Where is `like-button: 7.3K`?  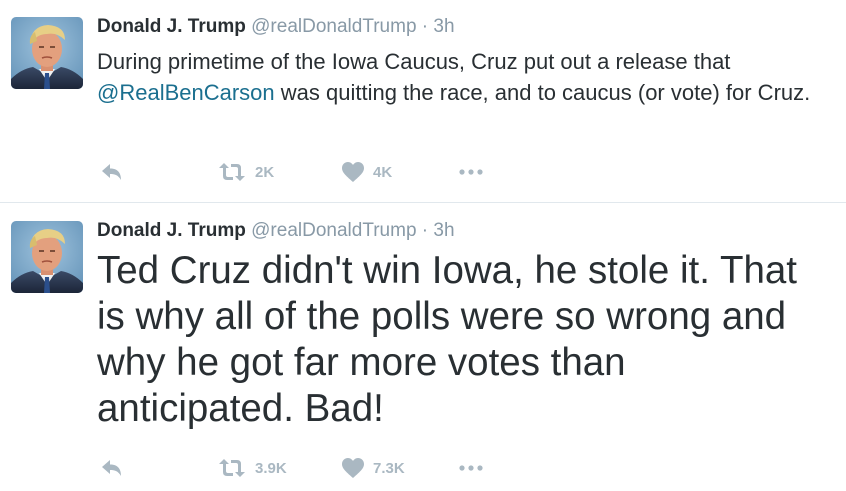
like-button: 7.3K is located at coordinates (373, 468).